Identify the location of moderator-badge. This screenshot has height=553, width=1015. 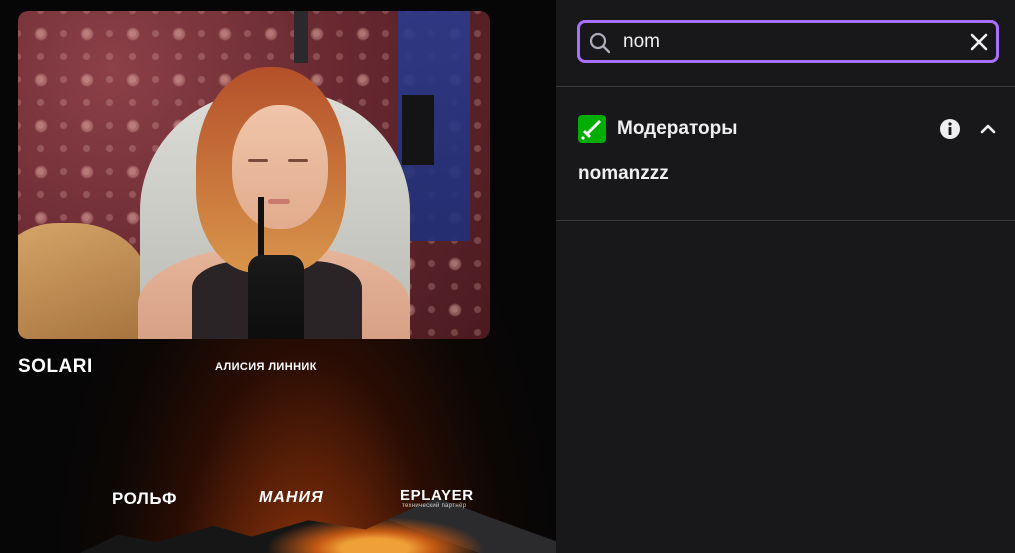
(592, 129).